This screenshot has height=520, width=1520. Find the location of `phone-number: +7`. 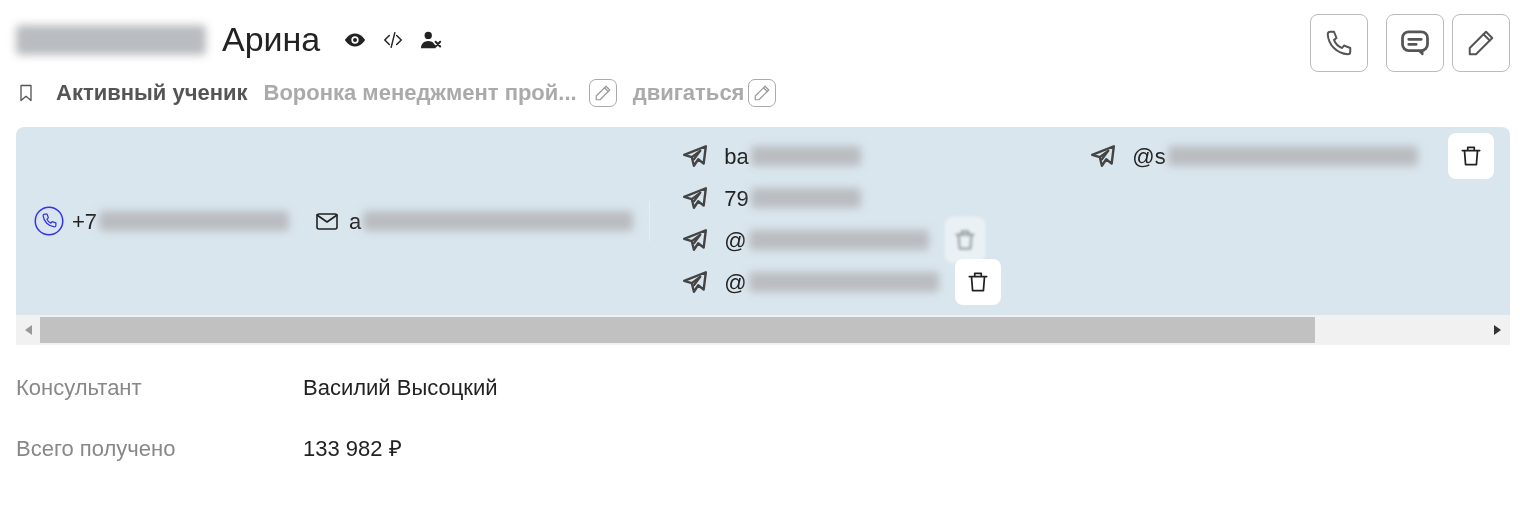

phone-number: +7 is located at coordinates (85, 221).